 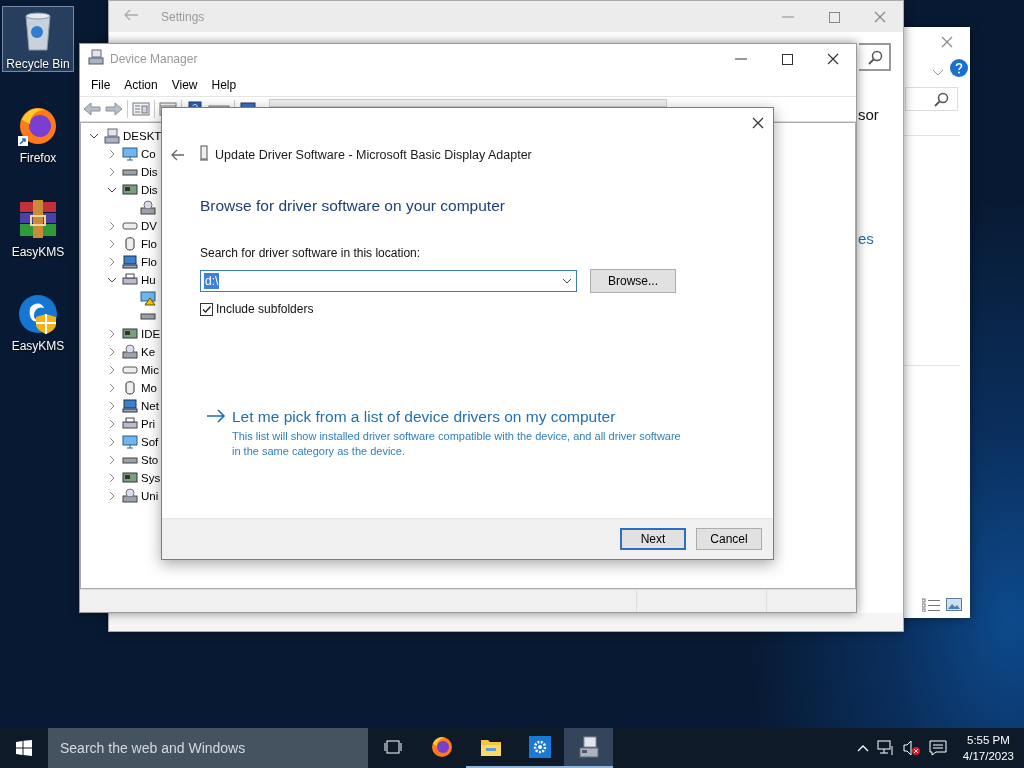 What do you see at coordinates (38, 133) in the screenshot?
I see `desktop-shortcut: Firefox` at bounding box center [38, 133].